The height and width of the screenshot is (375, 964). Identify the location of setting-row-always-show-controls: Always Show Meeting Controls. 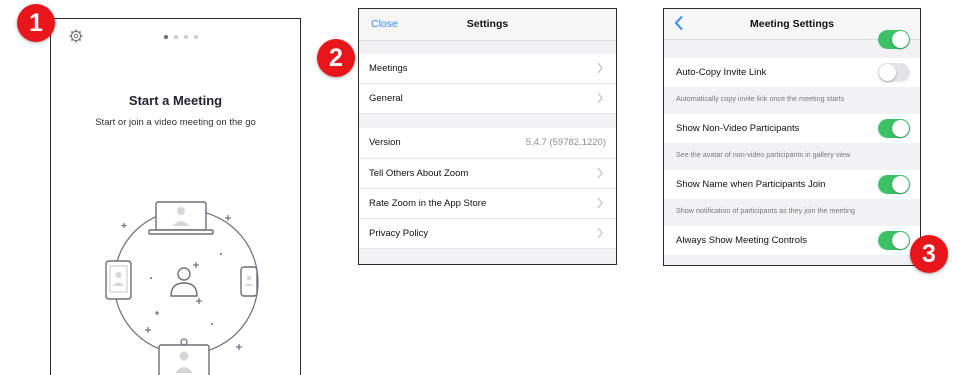
(792, 240).